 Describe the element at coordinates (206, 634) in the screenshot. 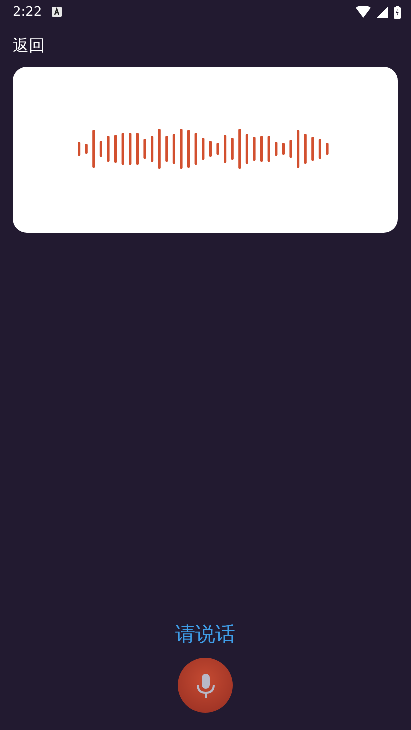

I see `prompt-text: 请说话` at that location.